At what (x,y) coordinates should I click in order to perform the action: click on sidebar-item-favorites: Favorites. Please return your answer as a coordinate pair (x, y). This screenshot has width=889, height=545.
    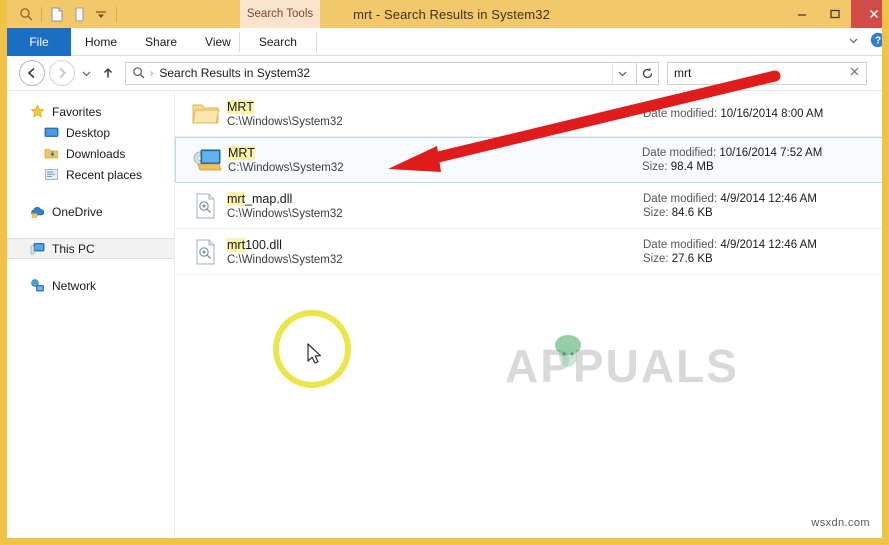
    Looking at the image, I should click on (90, 111).